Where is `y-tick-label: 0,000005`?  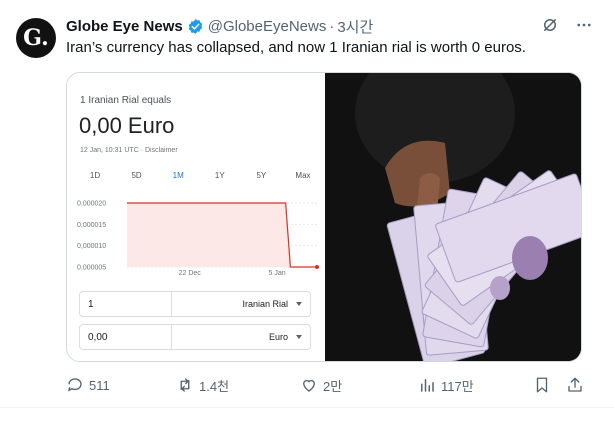 y-tick-label: 0,000005 is located at coordinates (91, 268).